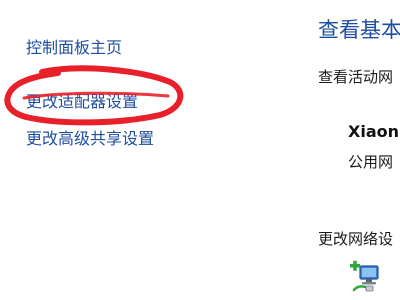 This screenshot has width=400, height=300. Describe the element at coordinates (356, 77) in the screenshot. I see `active-networks-heading: 查看活动网` at that location.